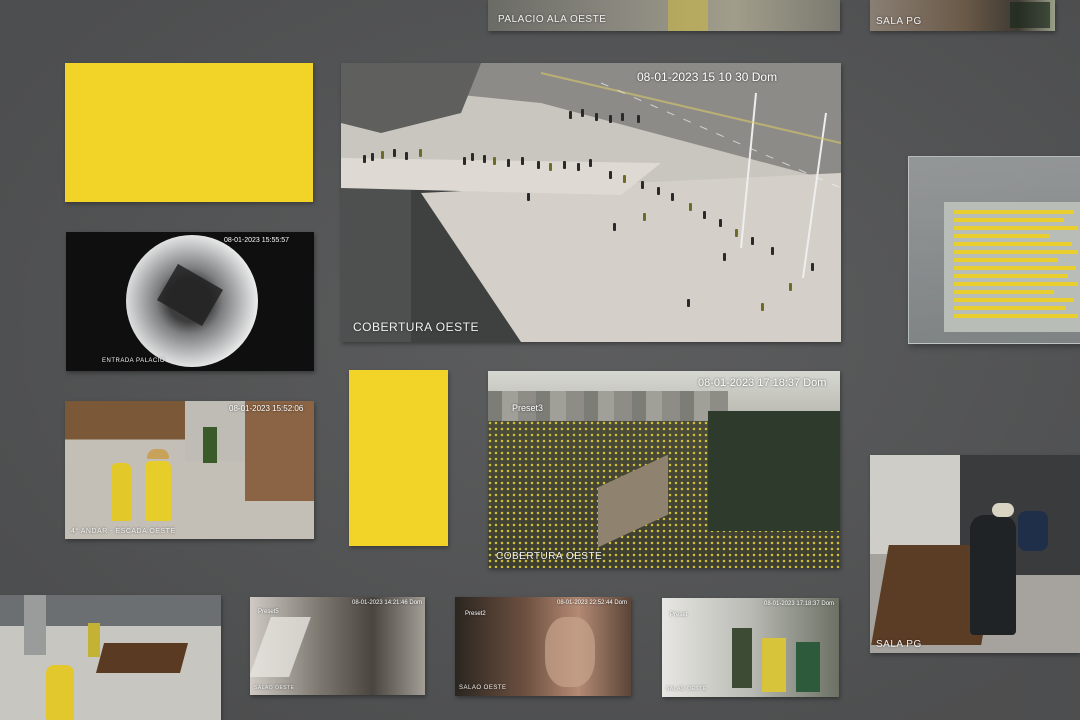 Image resolution: width=1080 pixels, height=720 pixels. What do you see at coordinates (134, 361) in the screenshot?
I see `photo-caption: ENTRADA PALACIO` at bounding box center [134, 361].